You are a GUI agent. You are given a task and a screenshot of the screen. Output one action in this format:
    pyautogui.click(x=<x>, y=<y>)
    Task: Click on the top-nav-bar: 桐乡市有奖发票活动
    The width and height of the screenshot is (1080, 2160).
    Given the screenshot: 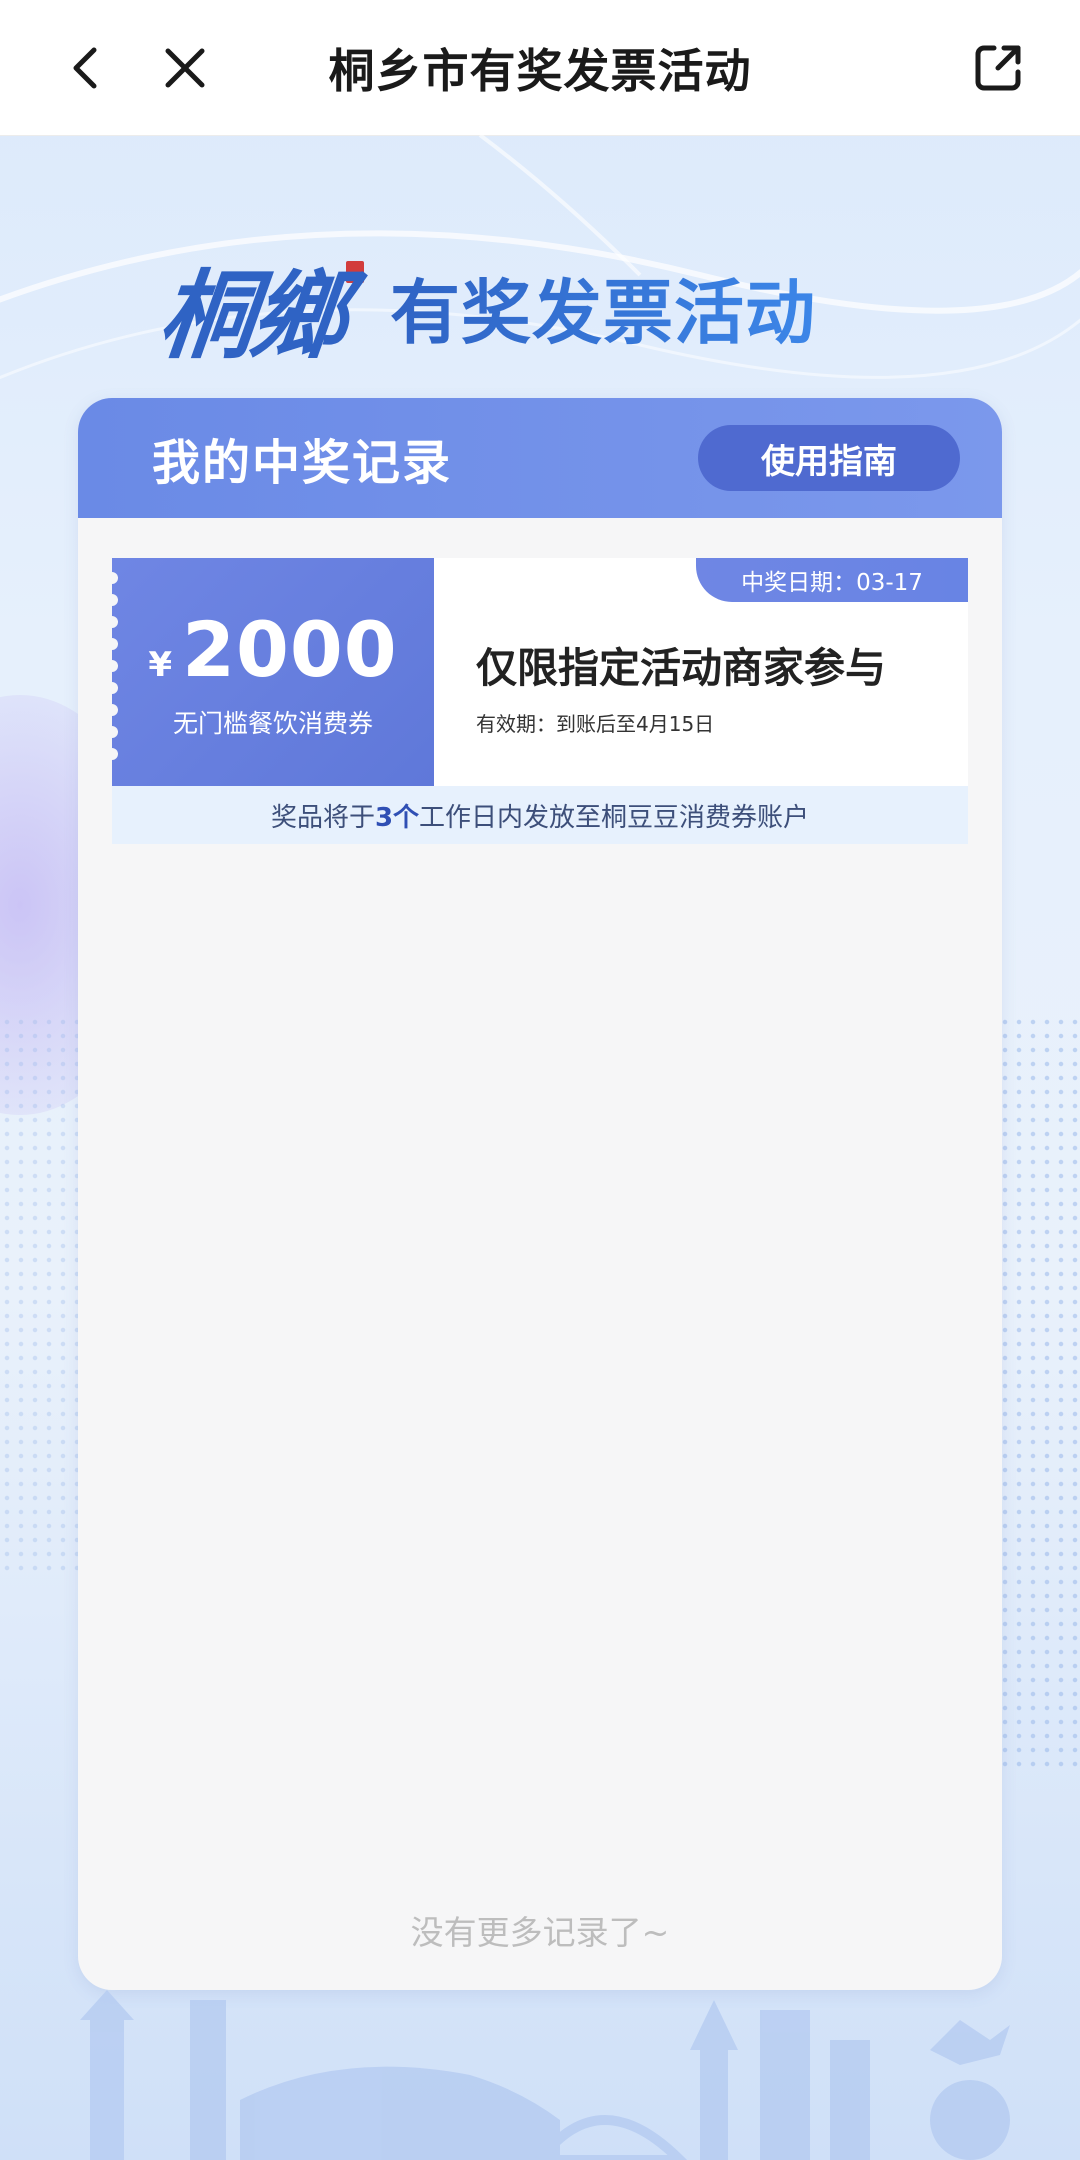 What is the action you would take?
    pyautogui.click(x=540, y=68)
    